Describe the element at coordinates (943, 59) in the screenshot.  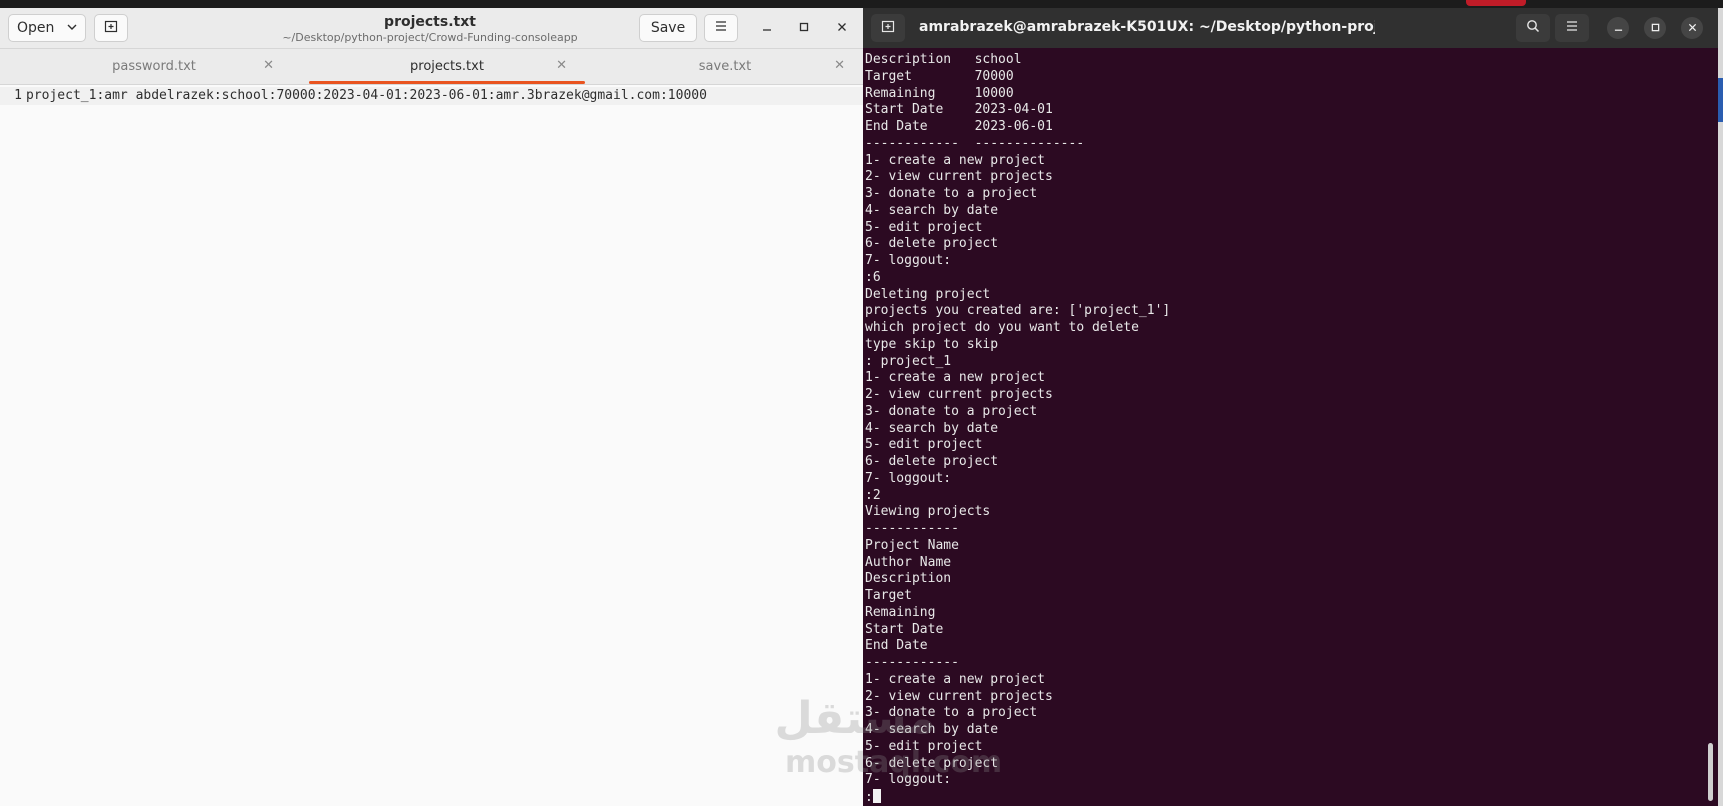
I see `terminal-line: Description school` at that location.